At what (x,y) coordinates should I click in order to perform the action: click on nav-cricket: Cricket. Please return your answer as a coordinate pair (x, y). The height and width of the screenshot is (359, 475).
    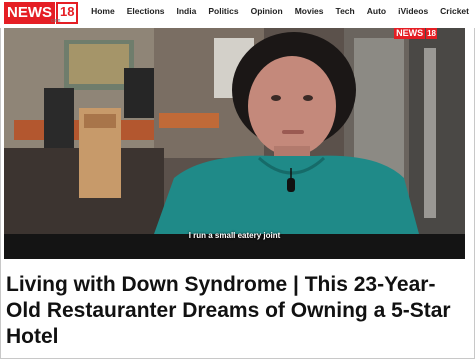
    Looking at the image, I should click on (454, 11).